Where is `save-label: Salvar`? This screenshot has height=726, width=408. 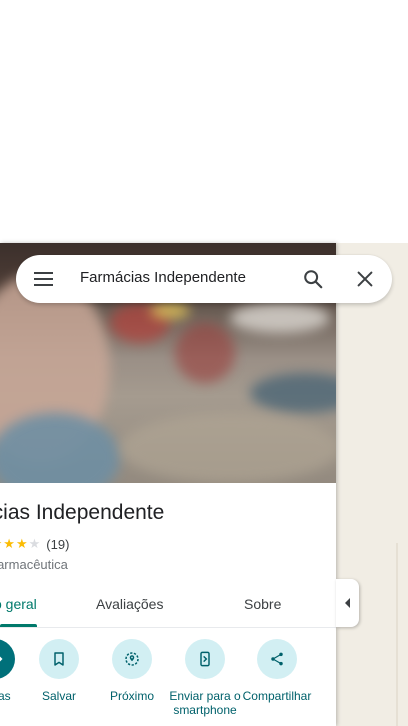 save-label: Salvar is located at coordinates (58, 696).